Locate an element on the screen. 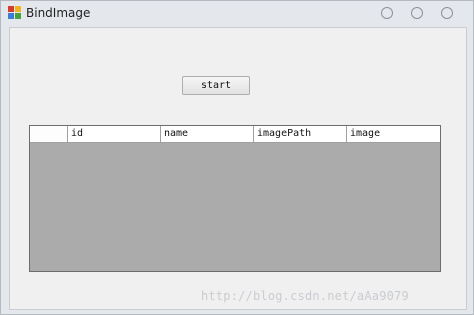 This screenshot has width=474, height=315. watermark-text: http://blog.csdn.net/aAa9079 is located at coordinates (305, 296).